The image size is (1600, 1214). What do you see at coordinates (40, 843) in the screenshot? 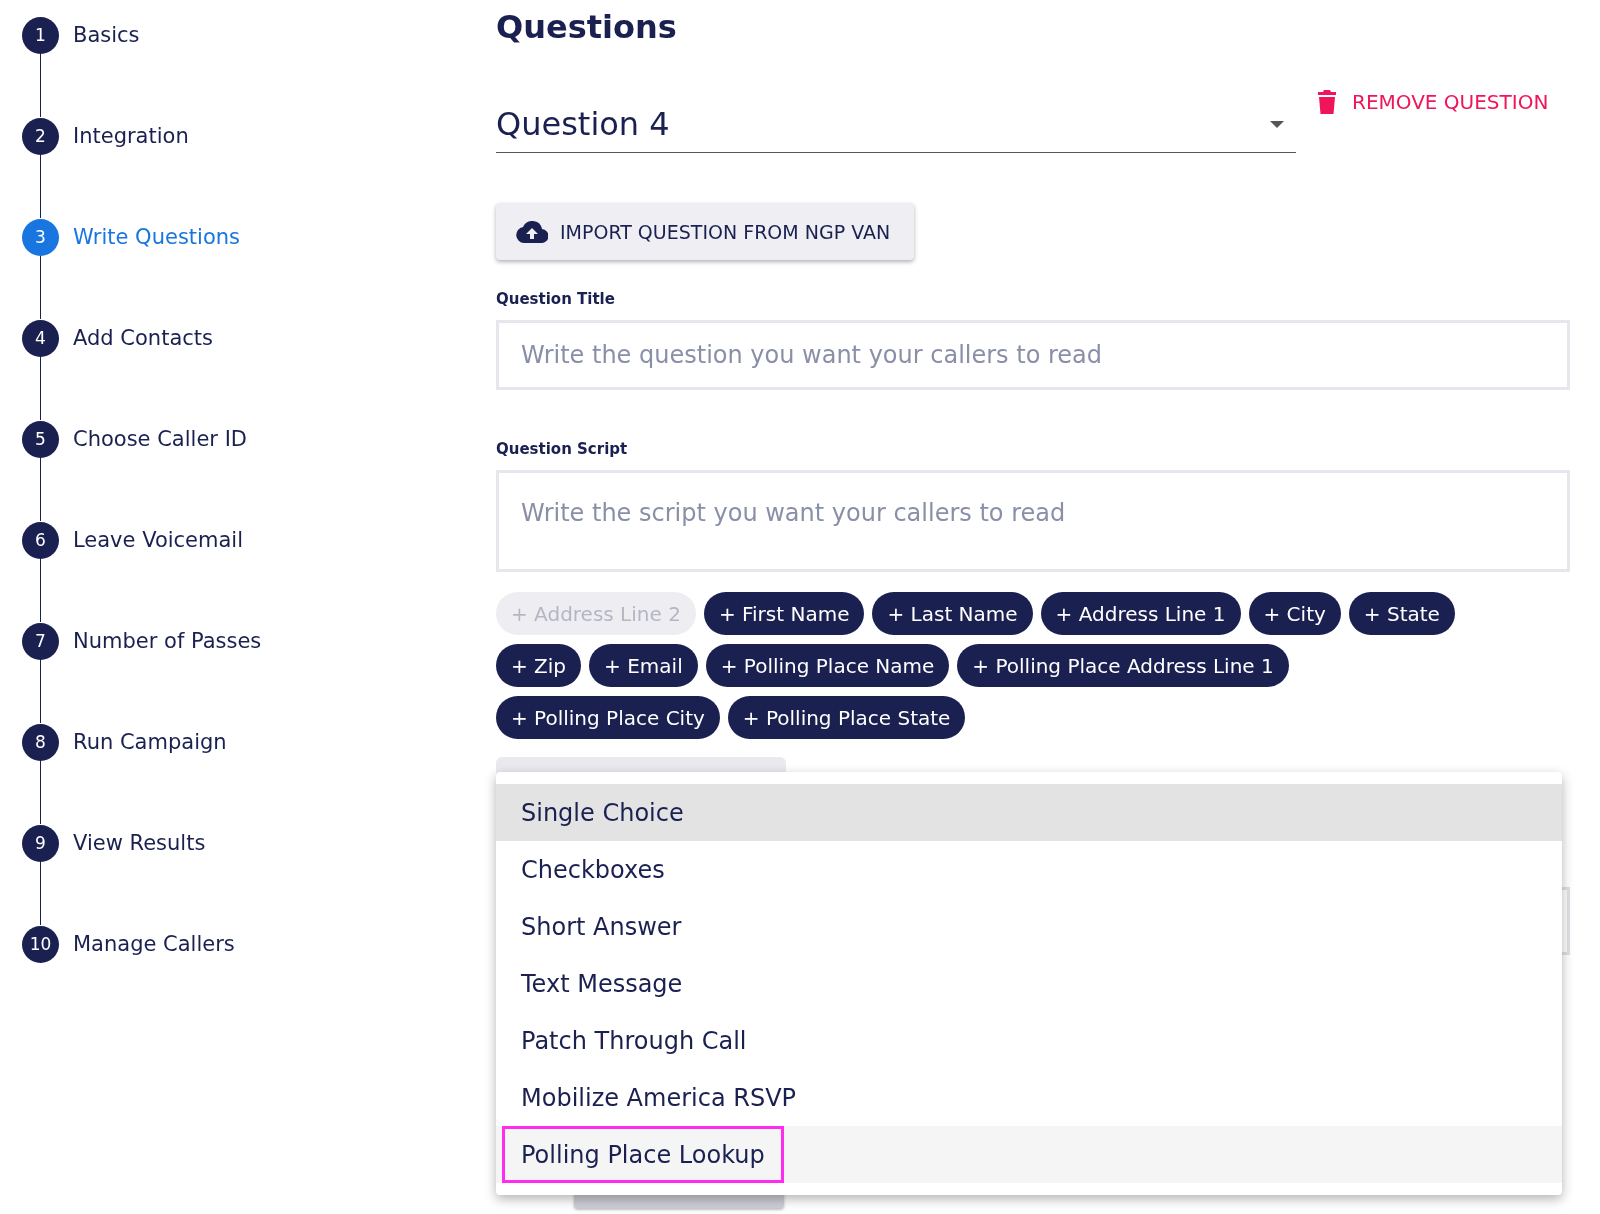
I see `step-number: 9` at bounding box center [40, 843].